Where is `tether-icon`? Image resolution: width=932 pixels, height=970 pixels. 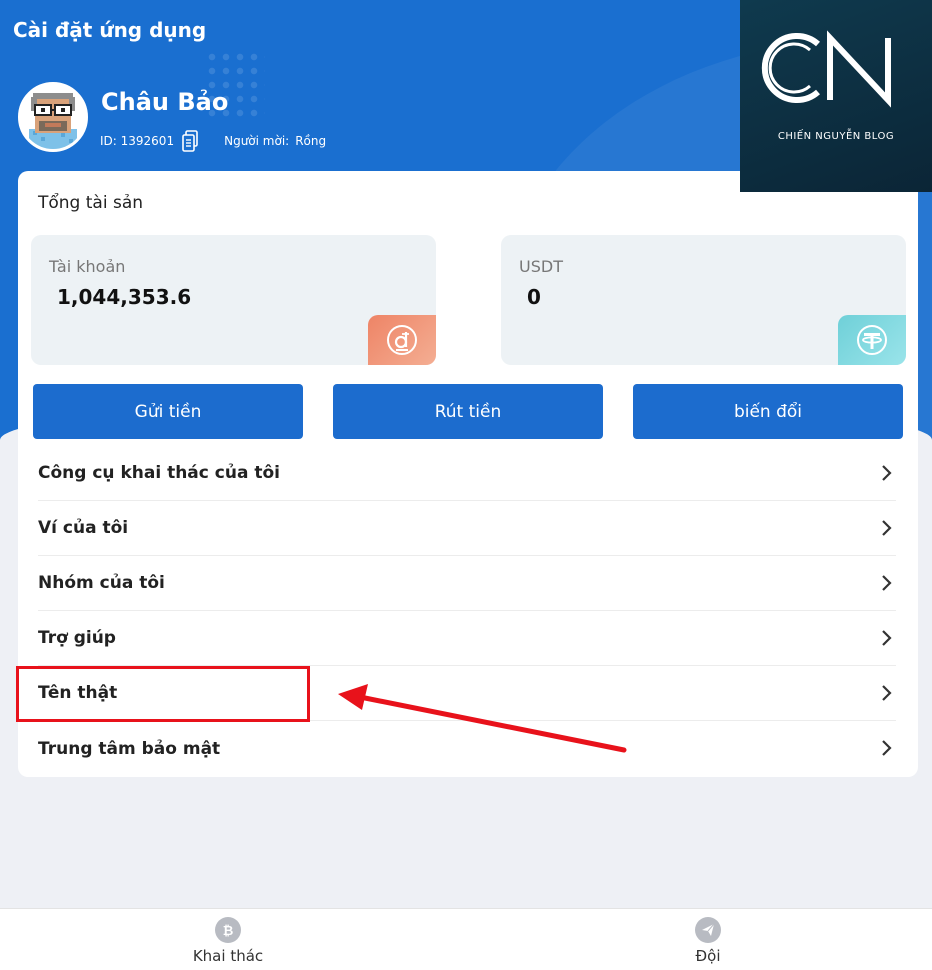
tether-icon is located at coordinates (872, 340).